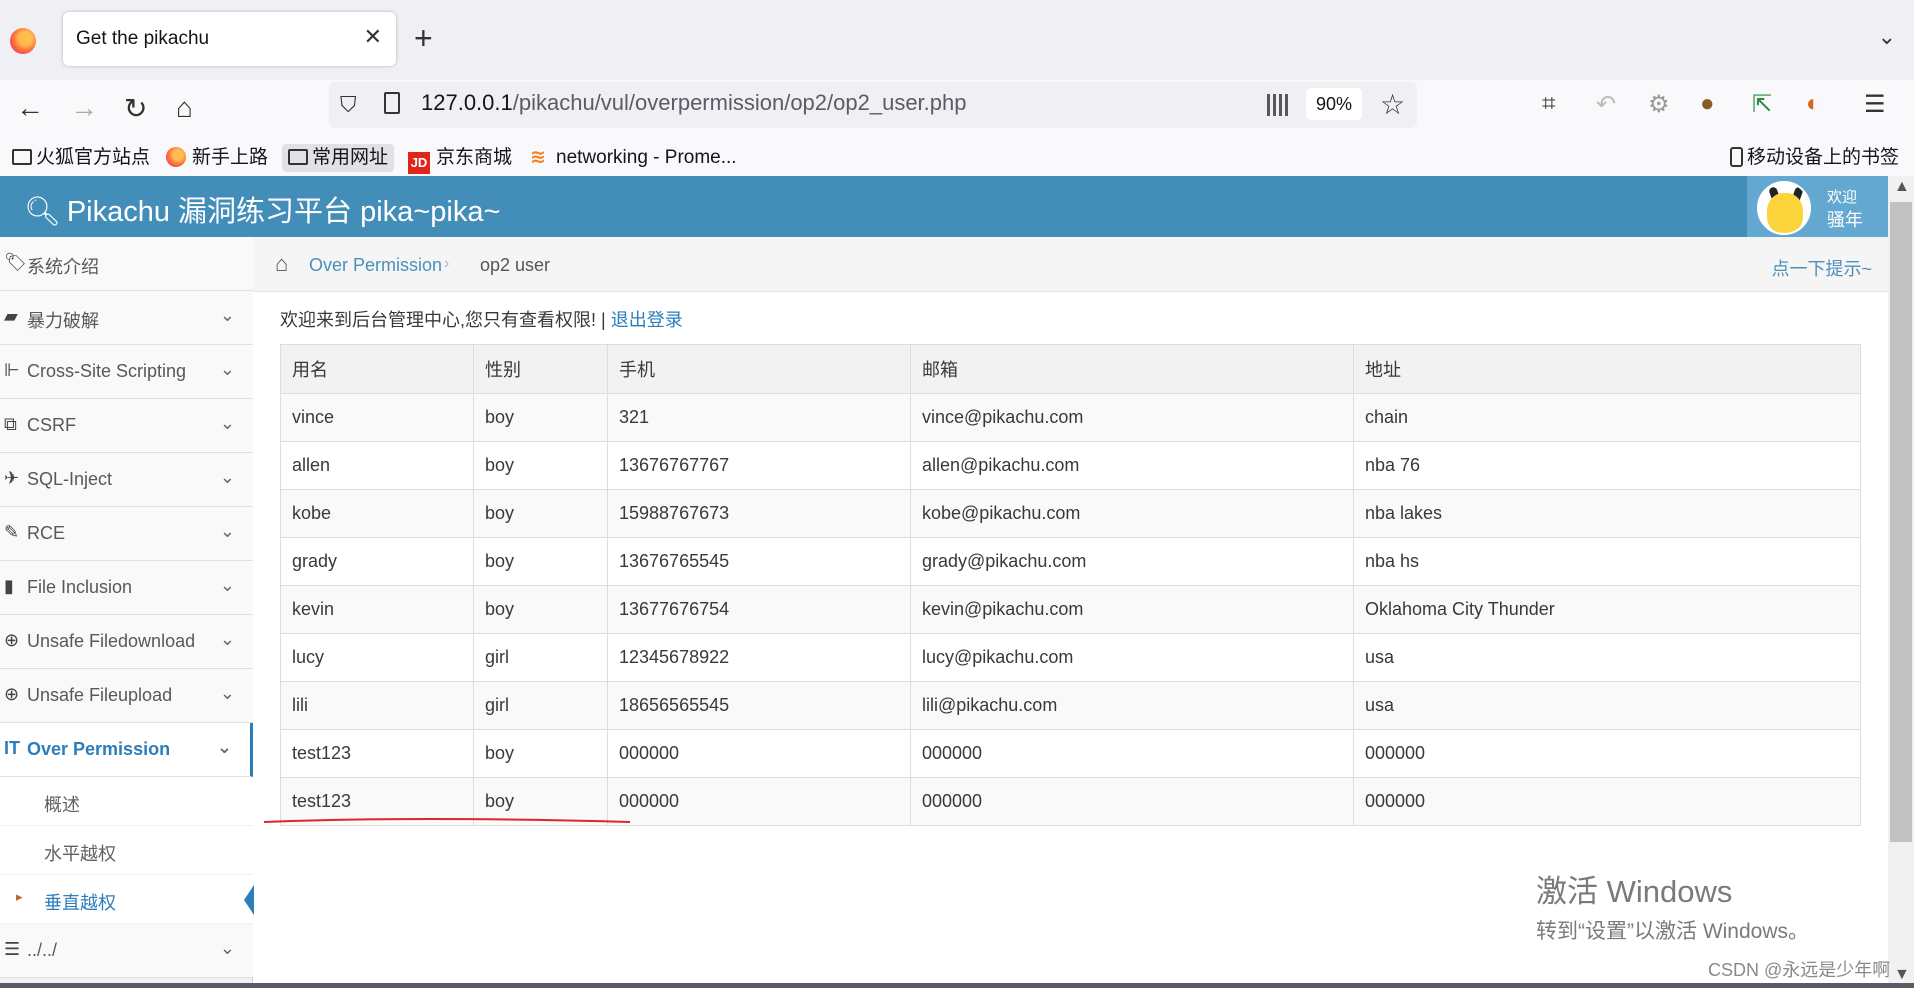 The width and height of the screenshot is (1914, 988). What do you see at coordinates (647, 320) in the screenshot?
I see `logout-link: 退出登录` at bounding box center [647, 320].